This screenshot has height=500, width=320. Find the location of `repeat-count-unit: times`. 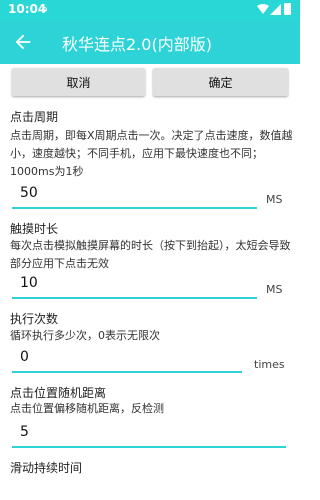

repeat-count-unit: times is located at coordinates (269, 364).